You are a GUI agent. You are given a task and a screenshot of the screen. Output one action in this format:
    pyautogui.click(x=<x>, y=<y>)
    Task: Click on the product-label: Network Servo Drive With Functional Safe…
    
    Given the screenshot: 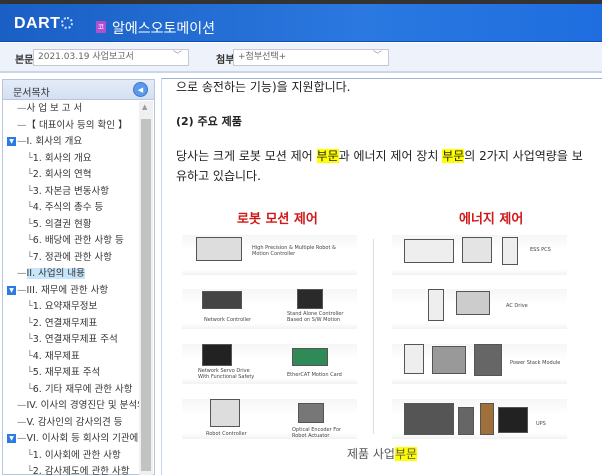 What is the action you would take?
    pyautogui.click(x=226, y=374)
    